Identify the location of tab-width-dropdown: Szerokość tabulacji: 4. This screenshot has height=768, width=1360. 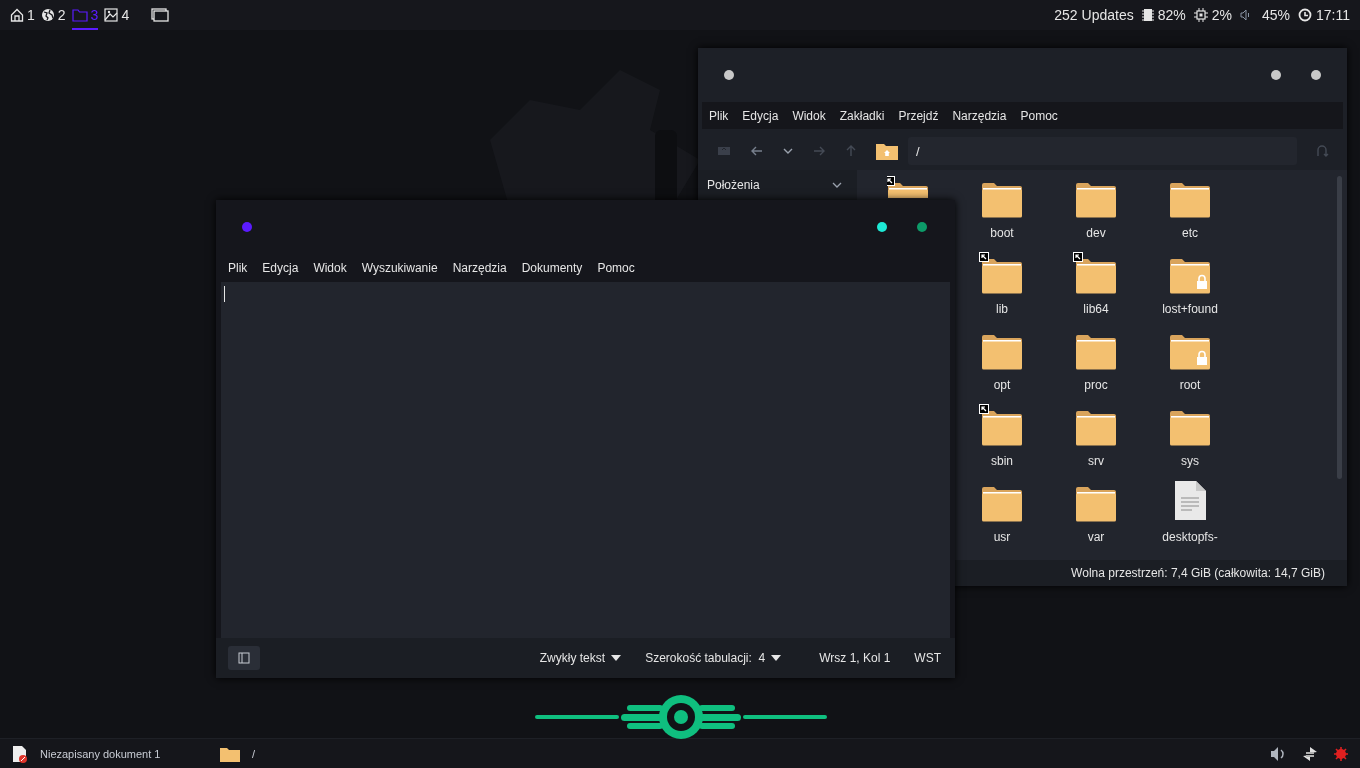
(713, 658).